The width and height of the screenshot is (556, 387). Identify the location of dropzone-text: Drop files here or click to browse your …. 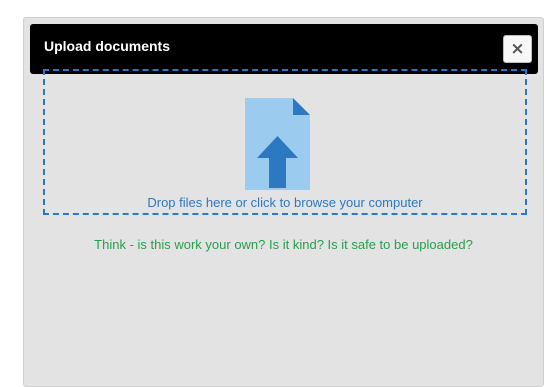
(285, 202).